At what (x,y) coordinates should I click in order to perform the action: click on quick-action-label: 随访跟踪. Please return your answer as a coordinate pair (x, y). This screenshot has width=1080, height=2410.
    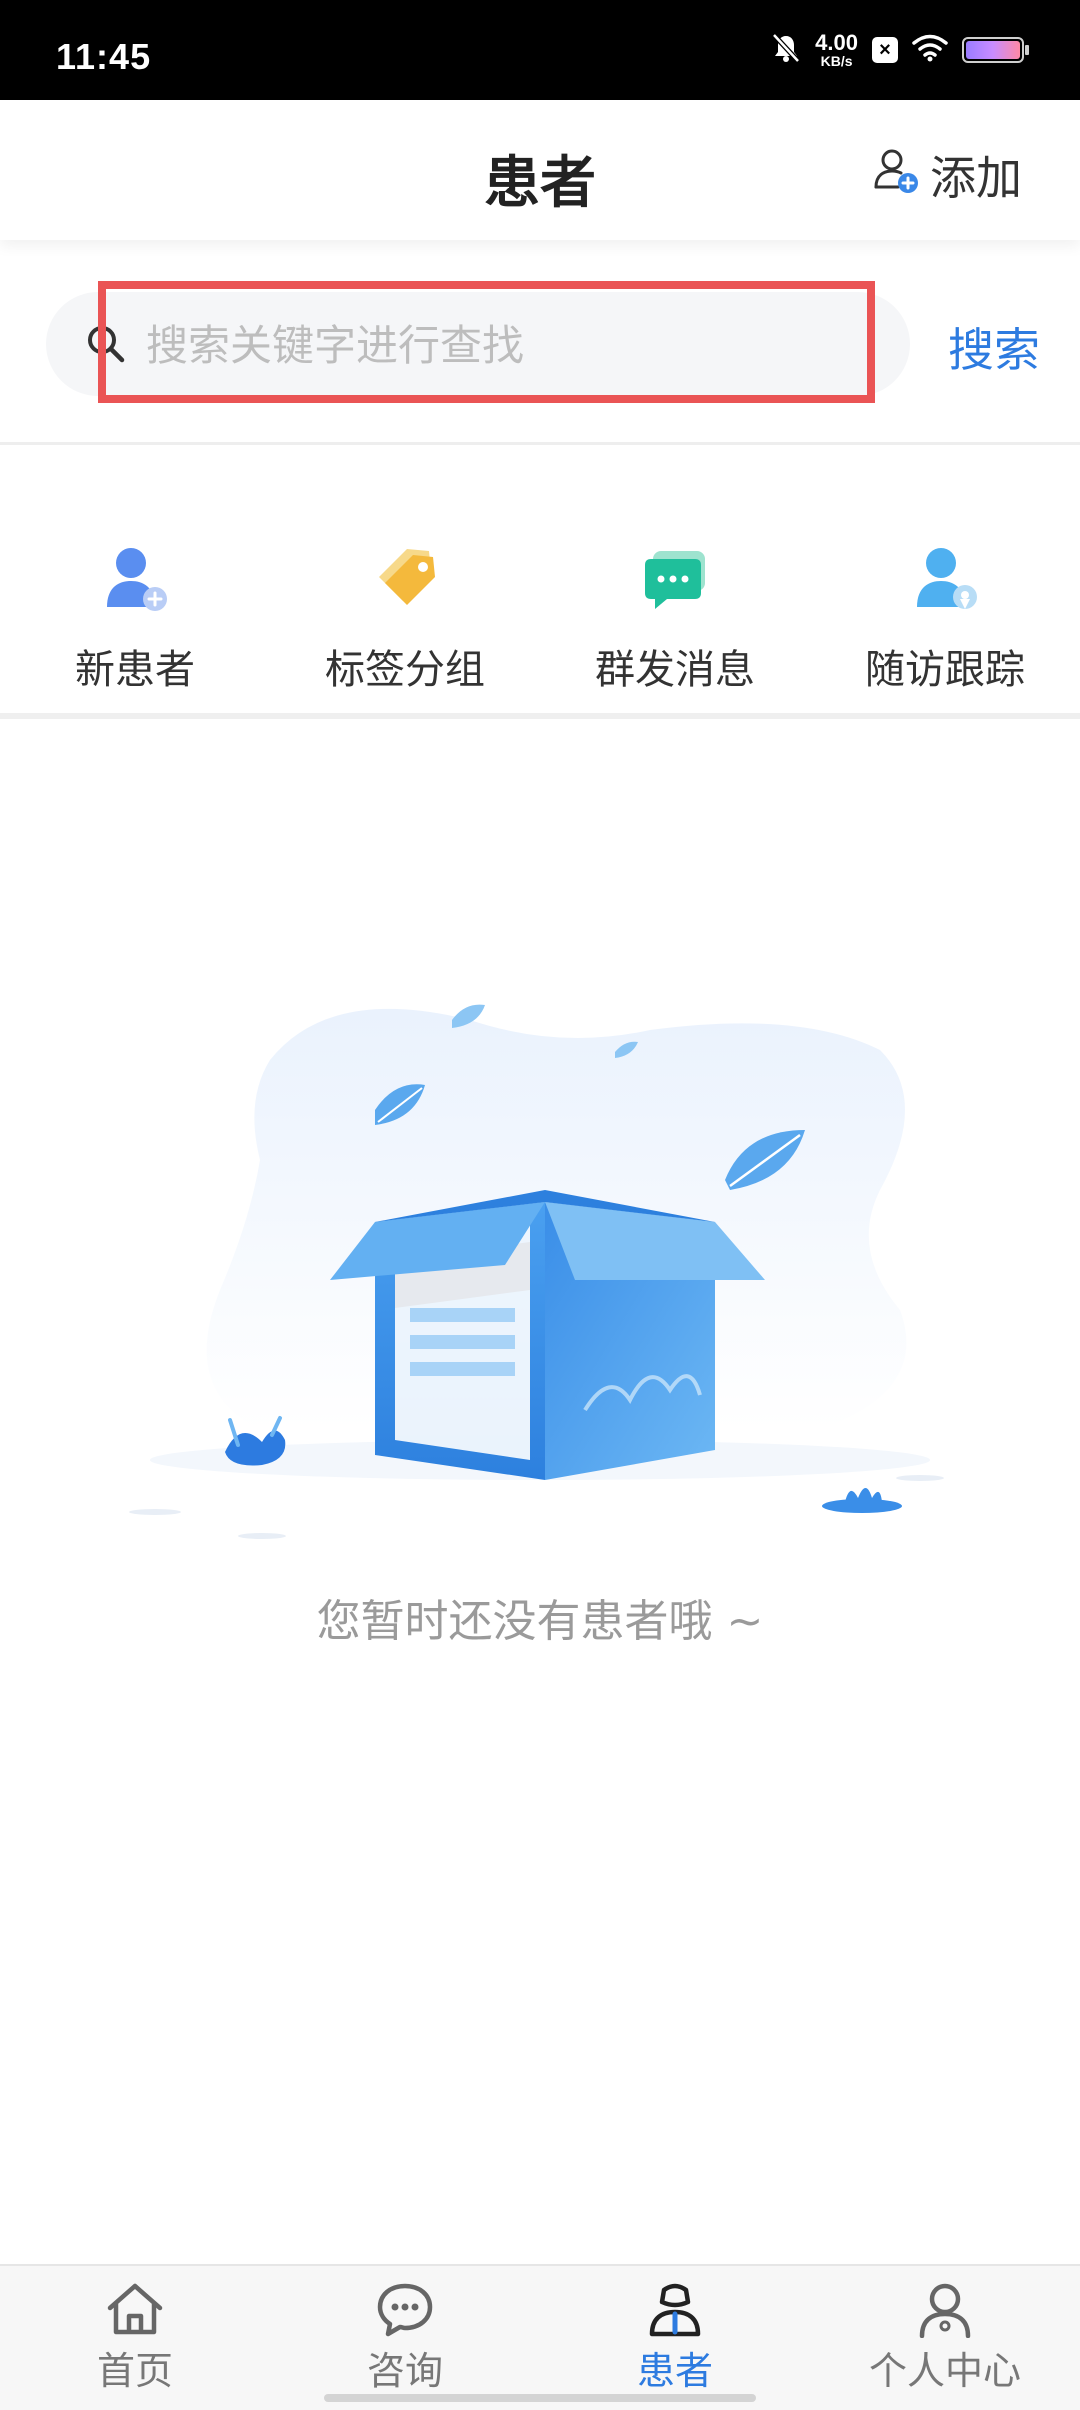
    Looking at the image, I should click on (945, 670).